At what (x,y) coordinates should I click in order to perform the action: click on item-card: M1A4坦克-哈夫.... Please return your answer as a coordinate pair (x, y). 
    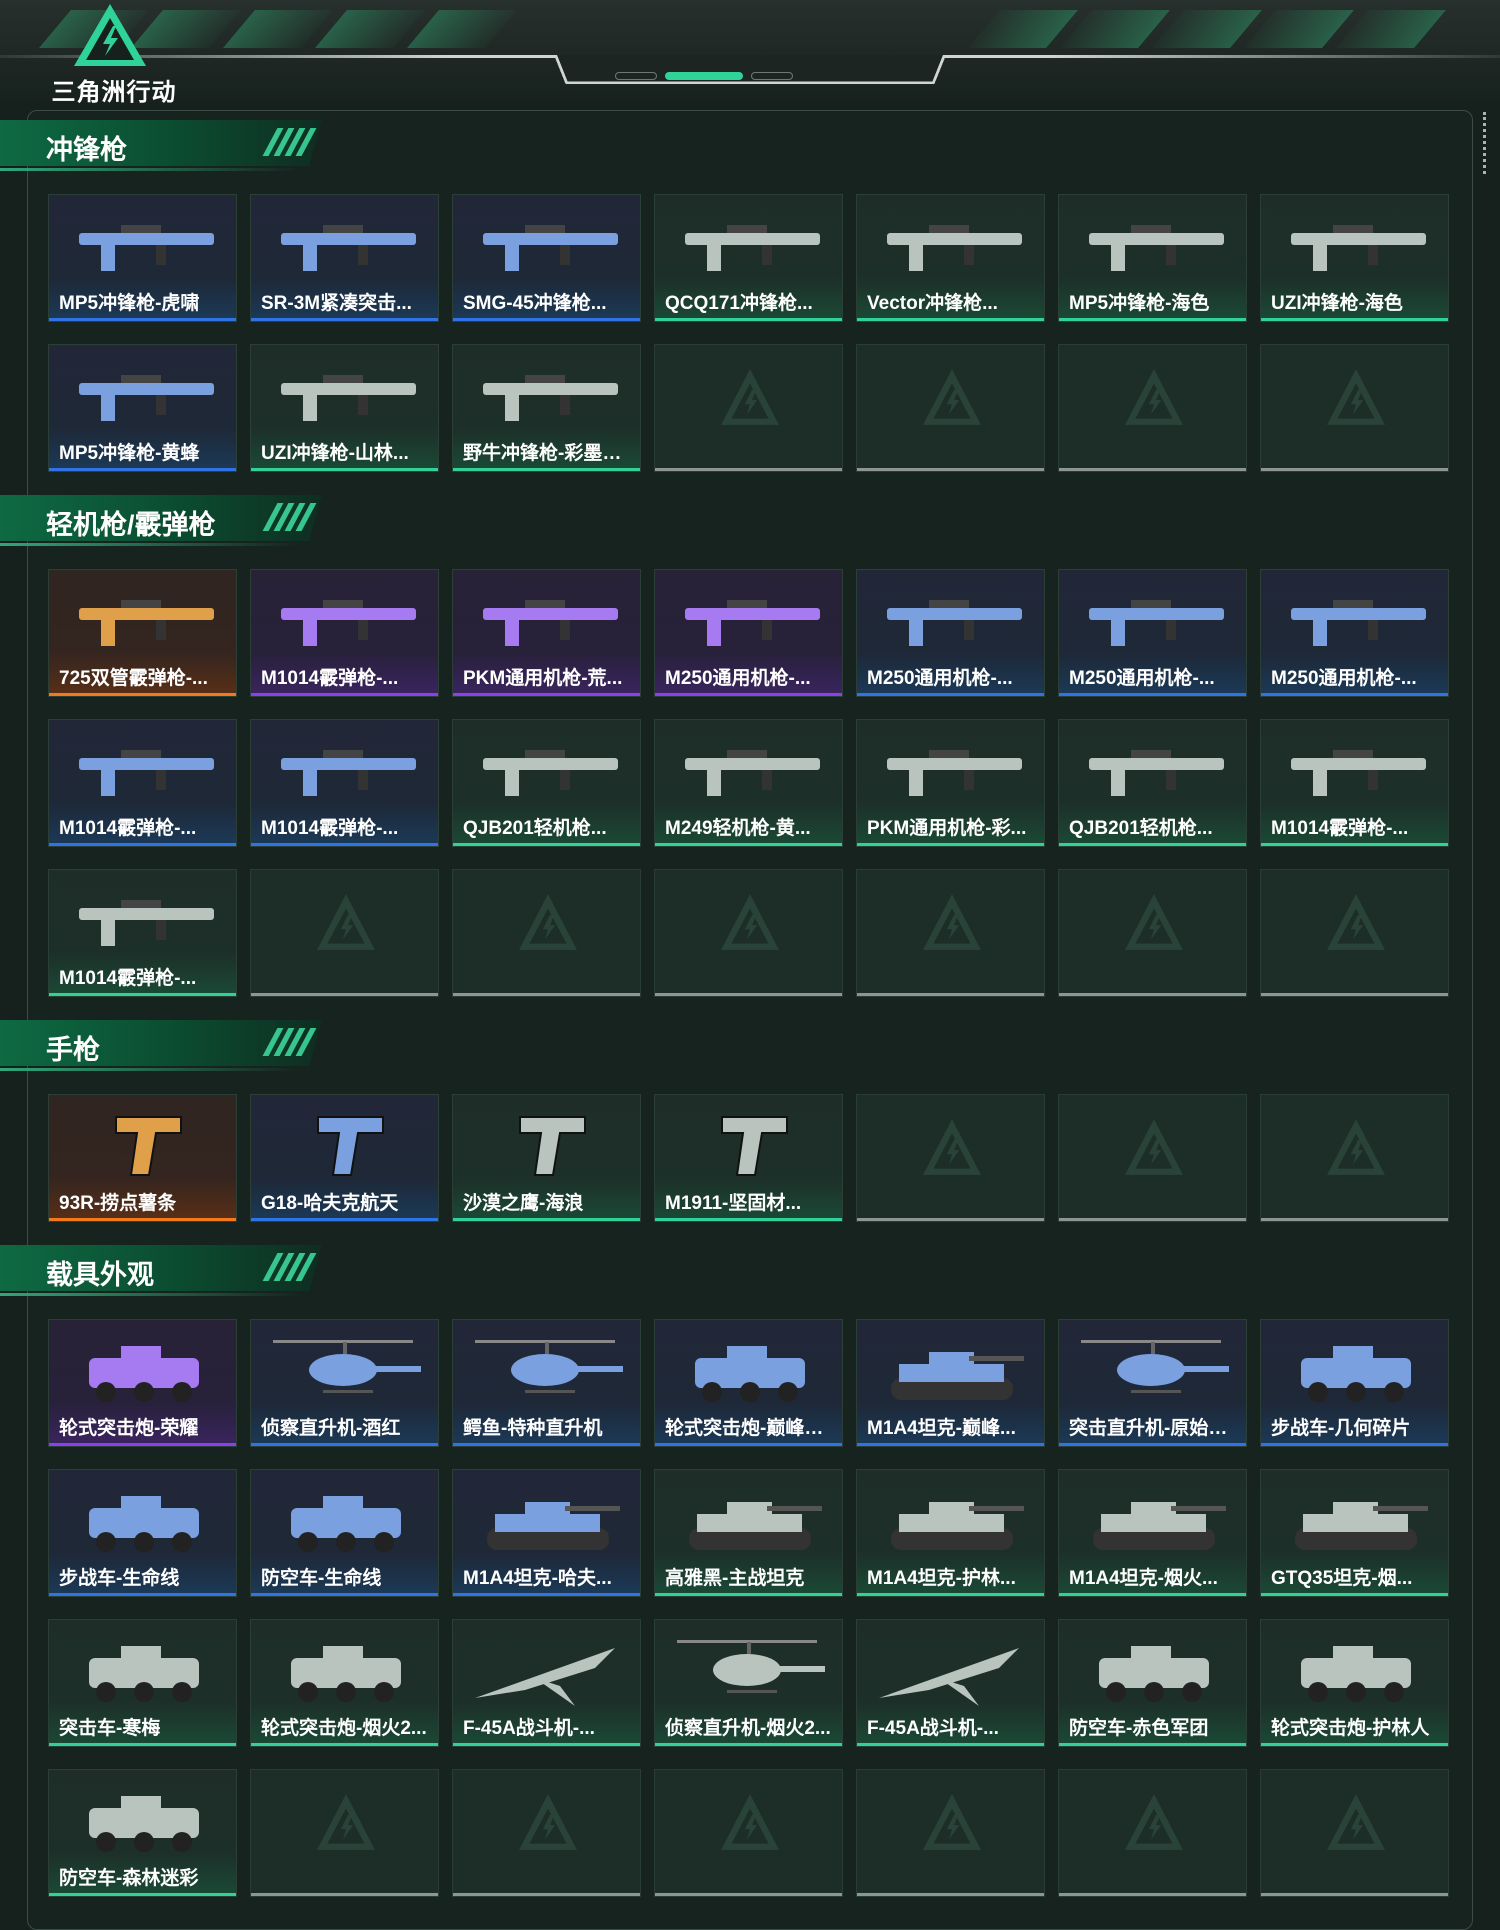
    Looking at the image, I should click on (546, 1533).